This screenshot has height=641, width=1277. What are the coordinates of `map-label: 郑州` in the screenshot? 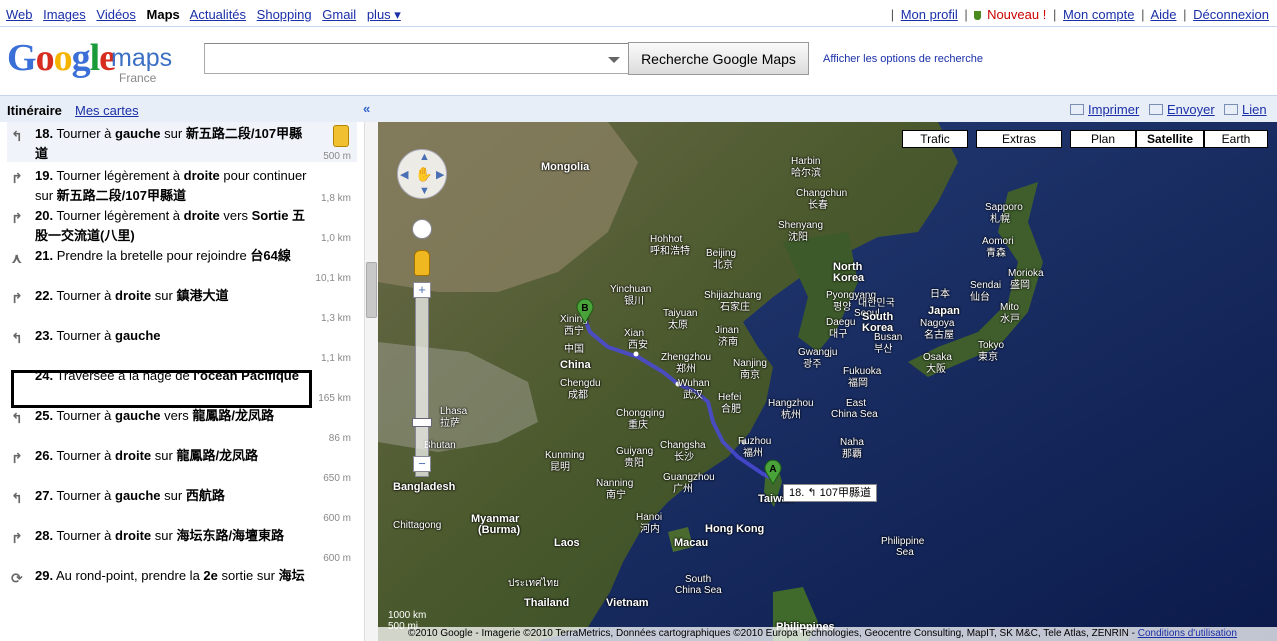 It's located at (686, 369).